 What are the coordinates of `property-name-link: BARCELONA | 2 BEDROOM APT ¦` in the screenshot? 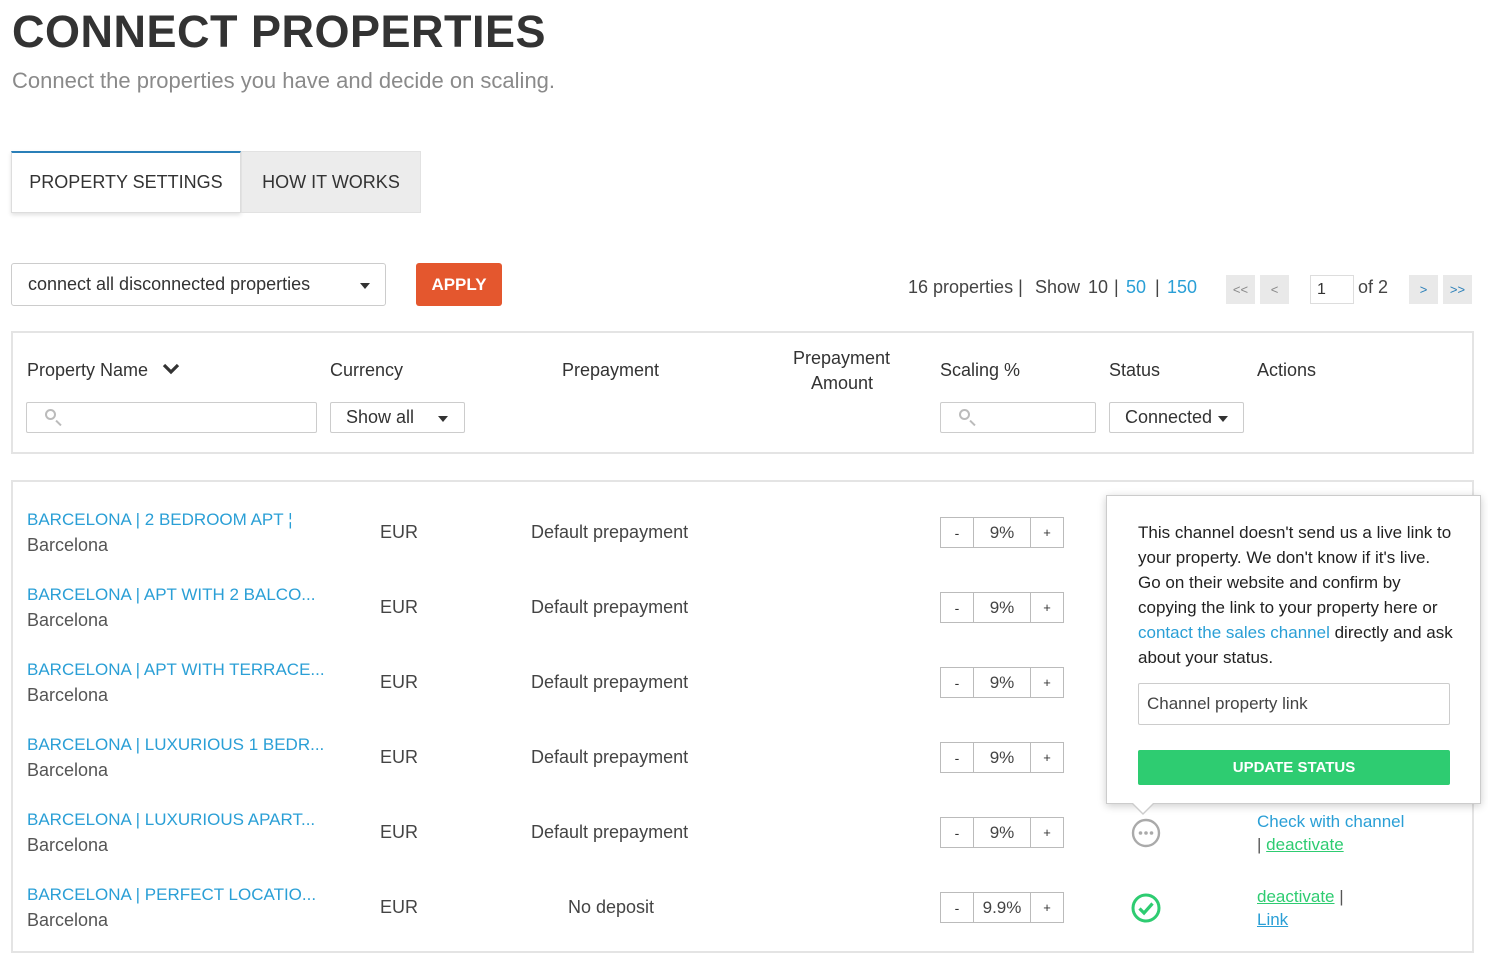 It's located at (159, 520).